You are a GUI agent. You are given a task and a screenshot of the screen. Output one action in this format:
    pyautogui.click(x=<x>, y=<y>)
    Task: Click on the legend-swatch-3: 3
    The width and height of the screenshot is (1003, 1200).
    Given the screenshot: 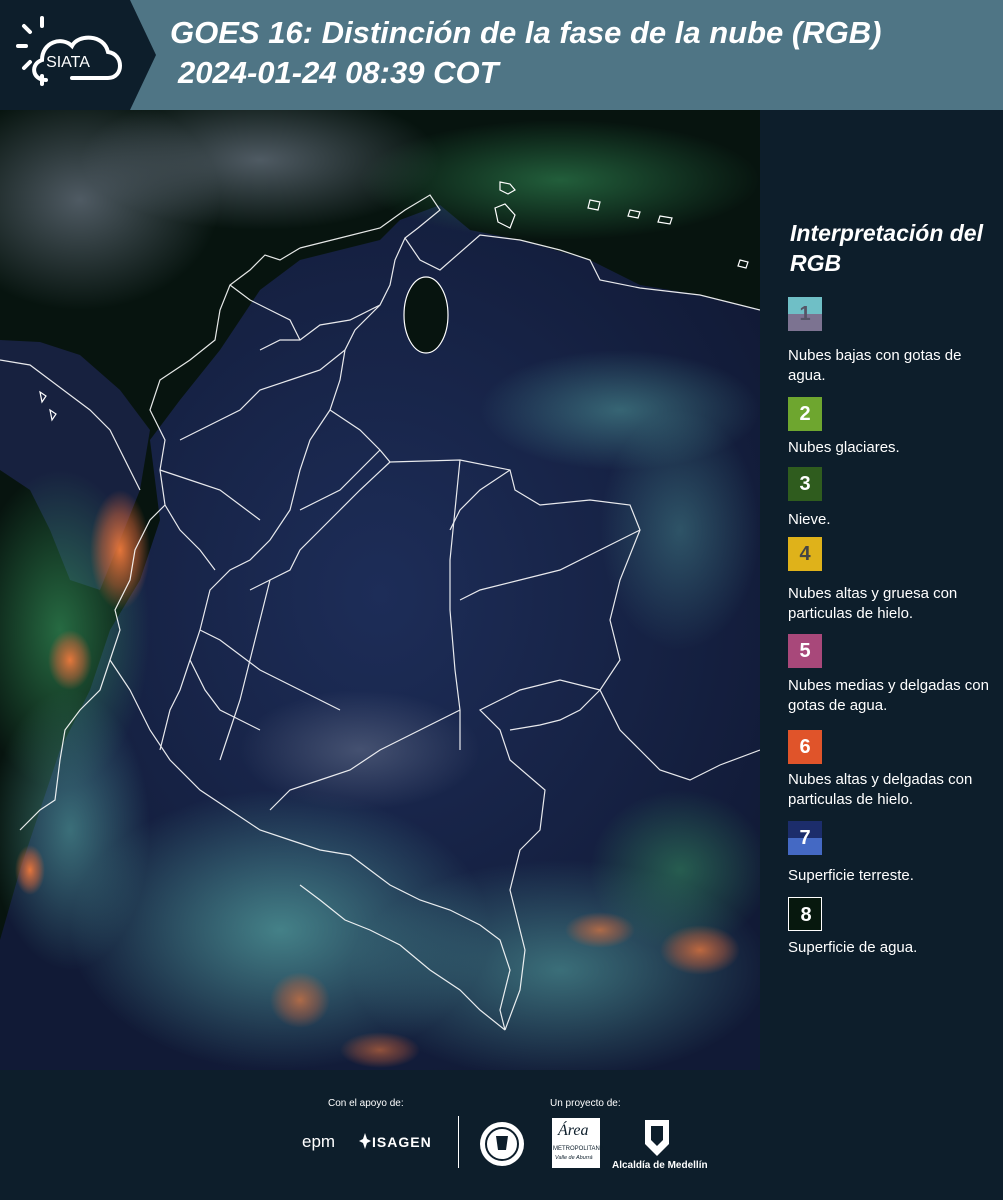 What is the action you would take?
    pyautogui.click(x=805, y=484)
    